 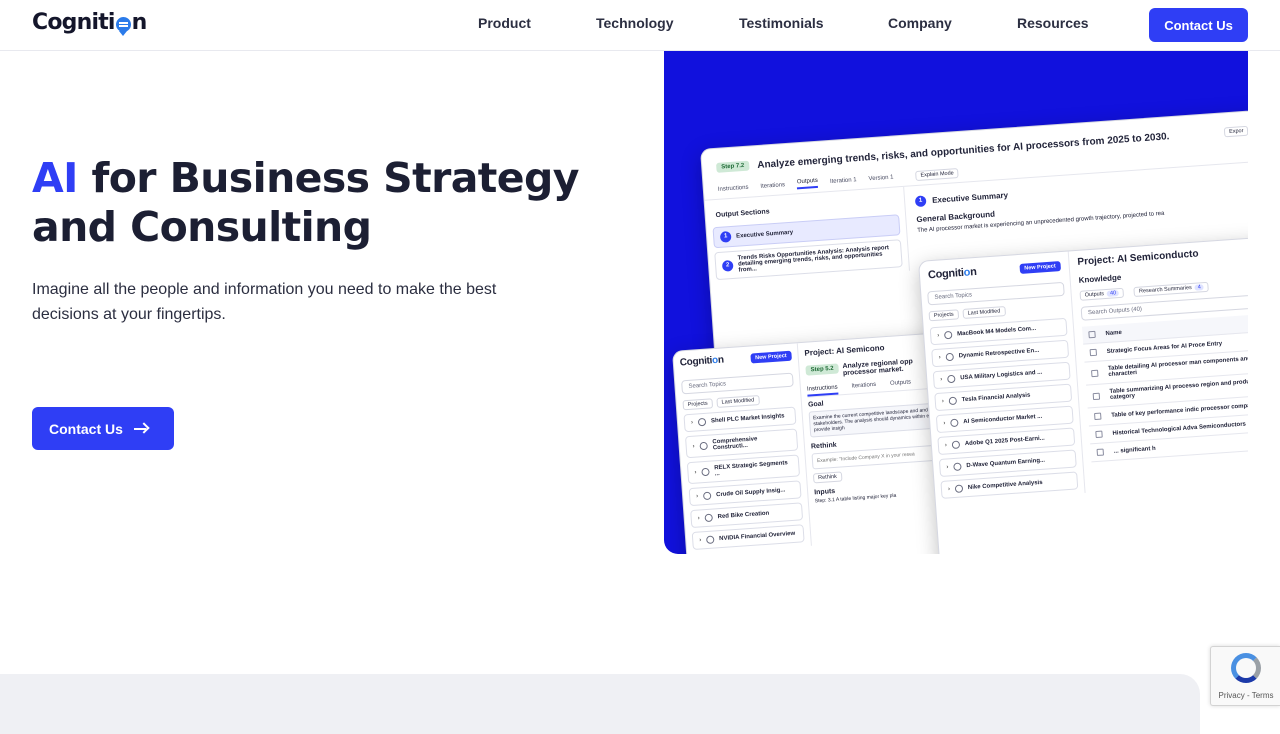 I want to click on project-title: Project: AI Semiconducto, so click(x=1138, y=258).